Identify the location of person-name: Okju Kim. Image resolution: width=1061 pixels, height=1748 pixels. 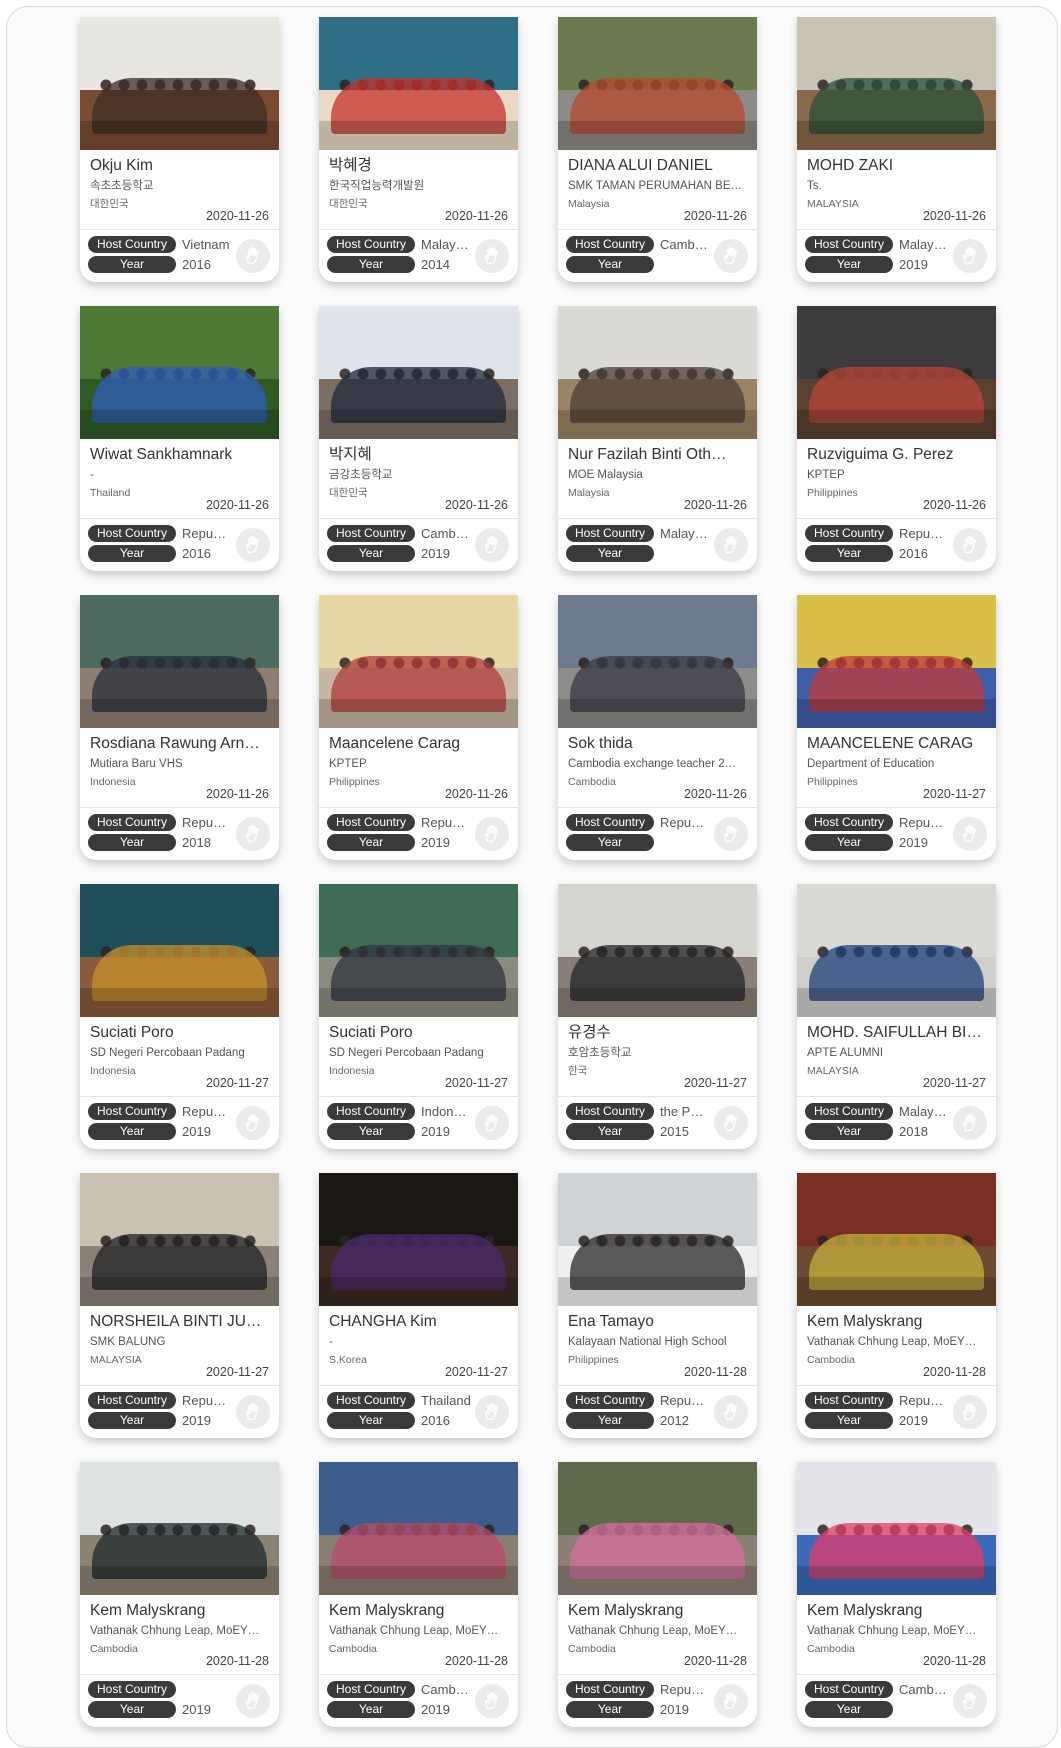
(179, 166).